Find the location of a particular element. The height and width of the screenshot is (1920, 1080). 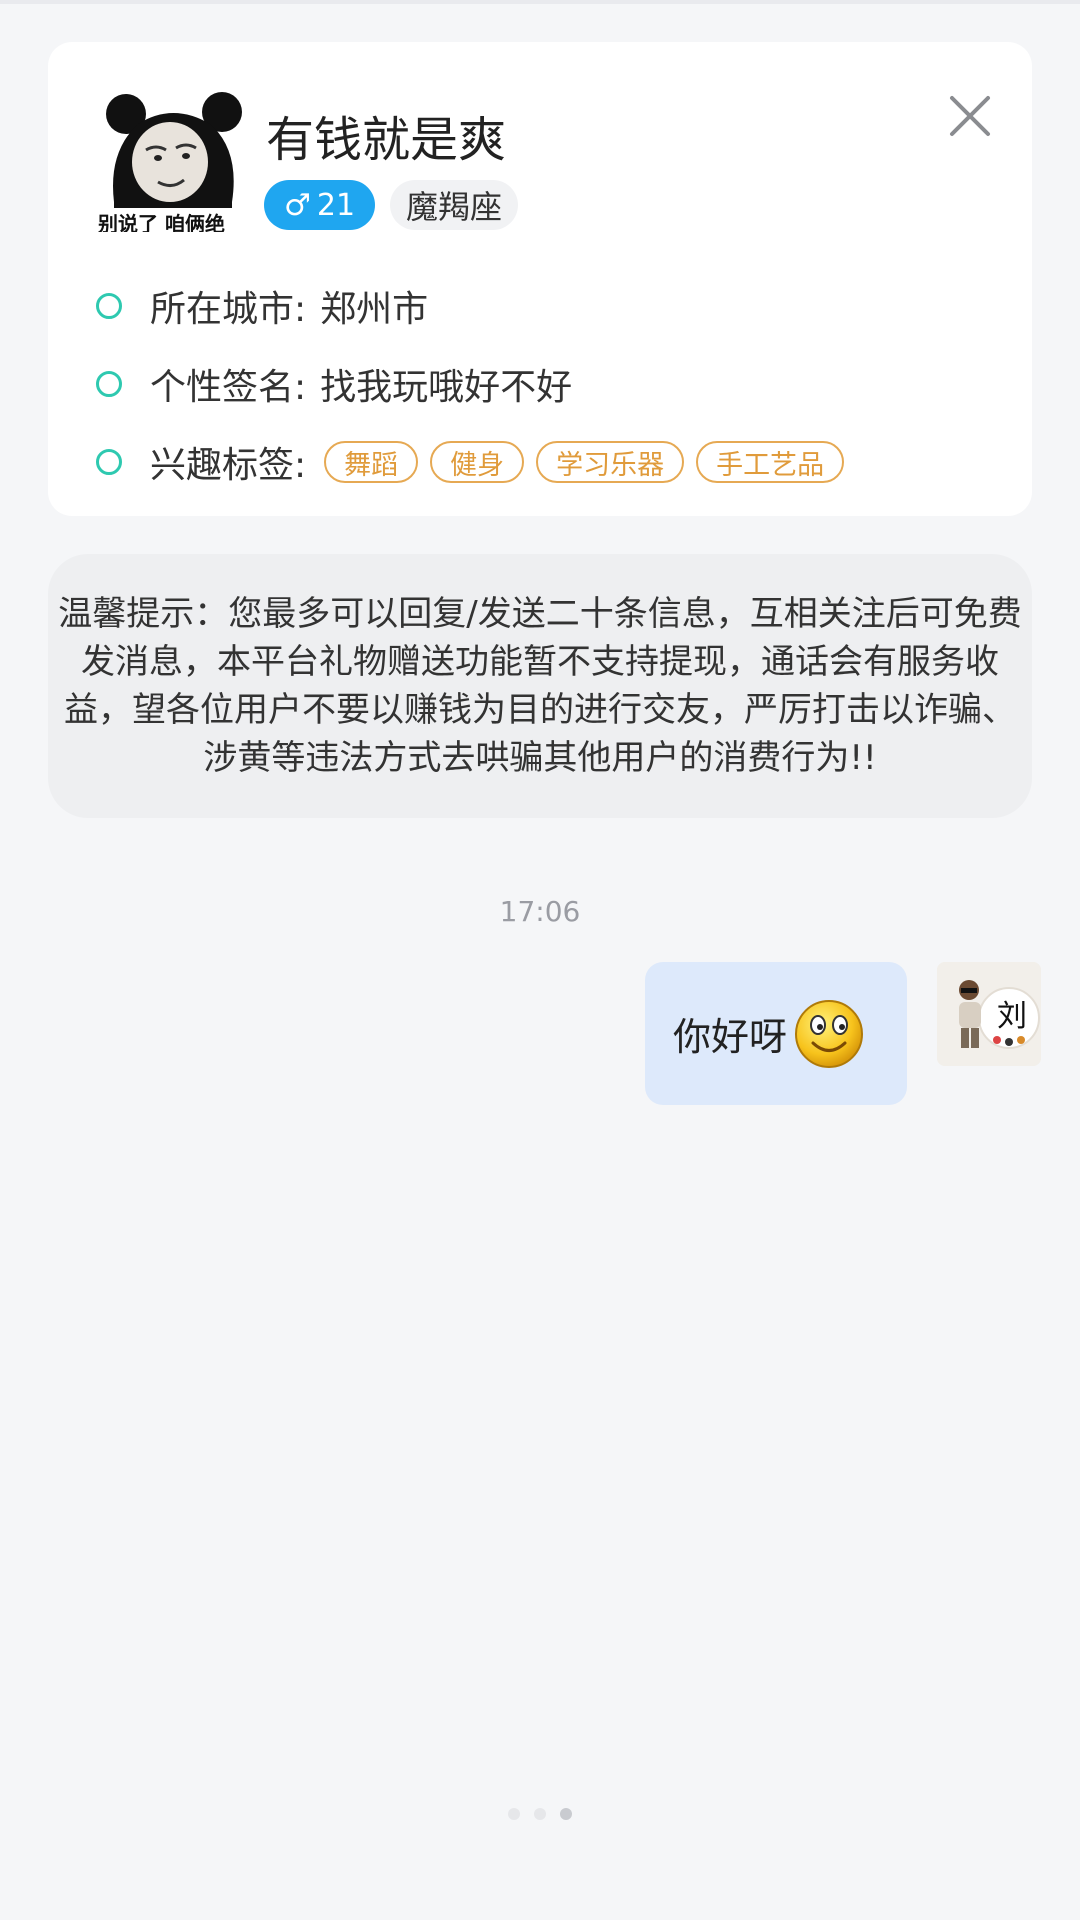

interests-row: 兴趣标签: 舞蹈 健身 学习乐器 手工艺品 is located at coordinates (470, 462).